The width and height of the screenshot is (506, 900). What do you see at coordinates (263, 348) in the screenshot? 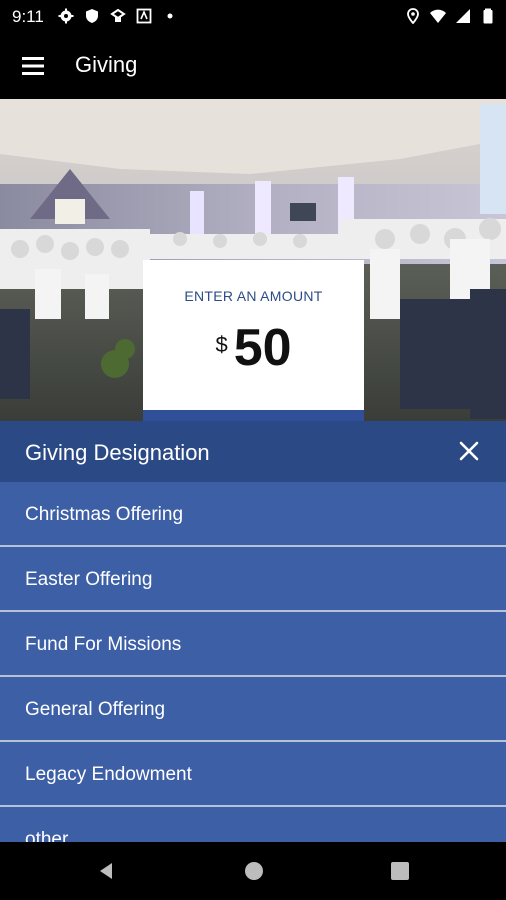
I see `amount-value: 50` at bounding box center [263, 348].